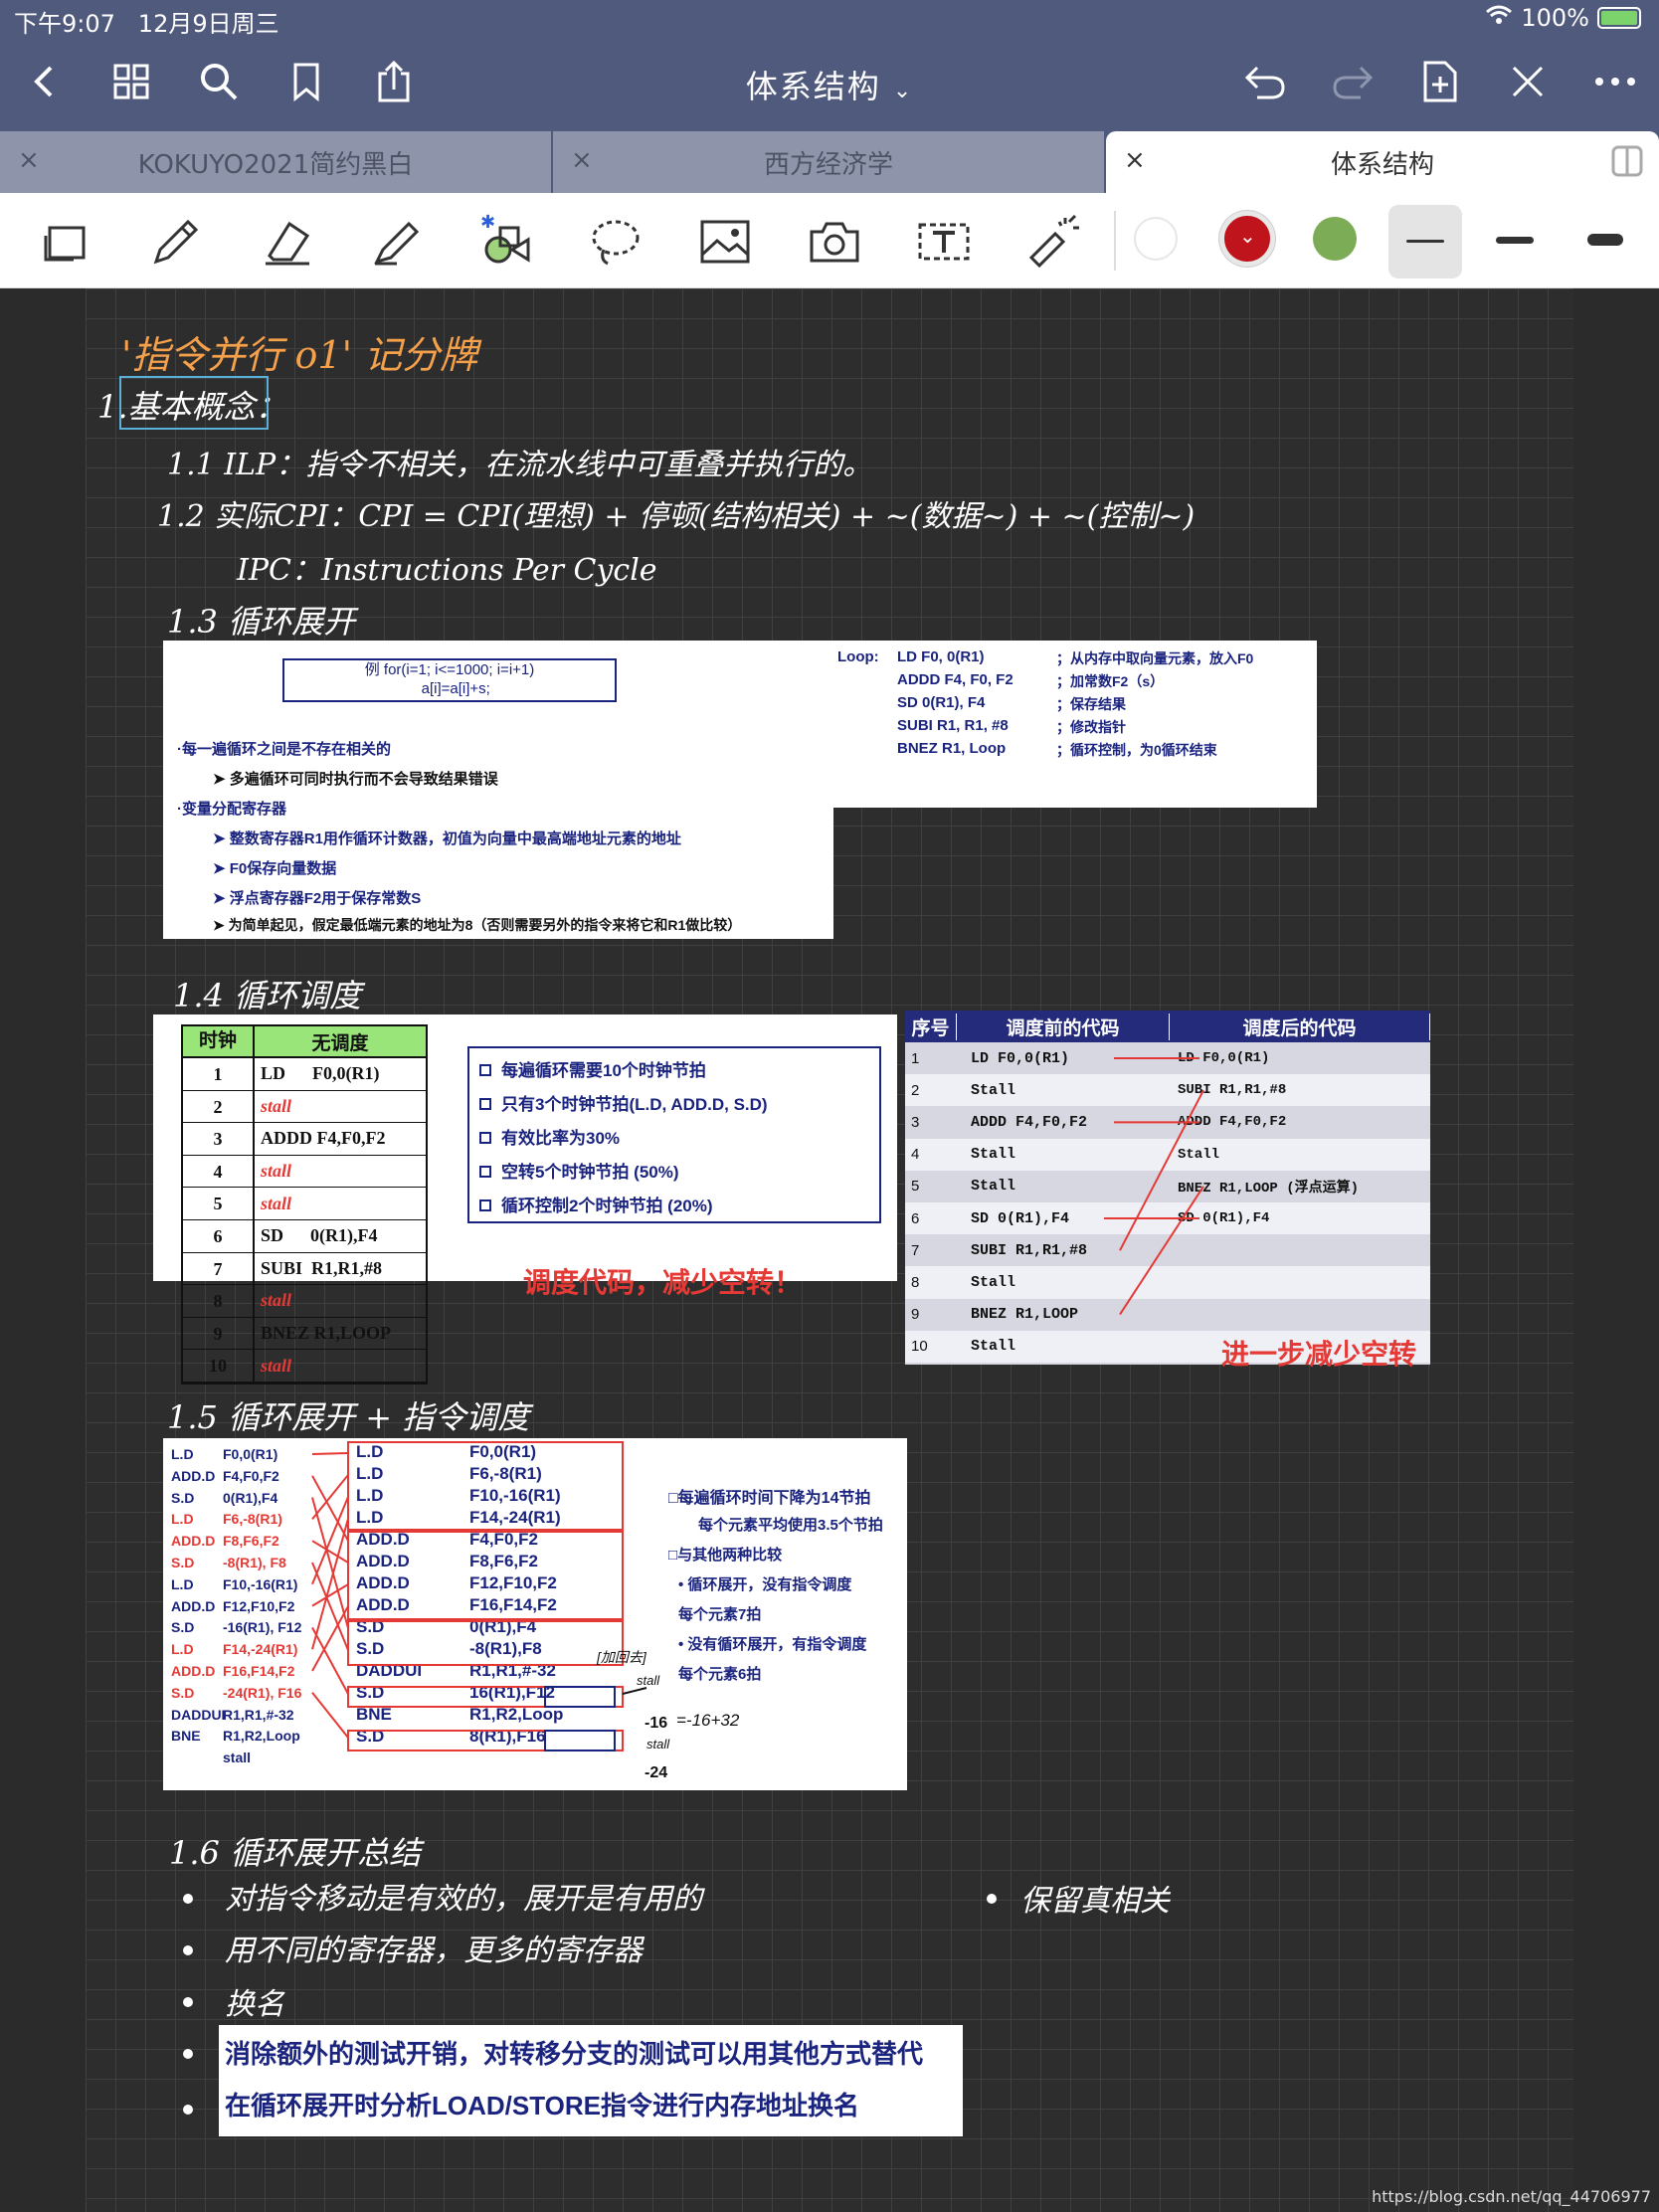 This screenshot has width=1659, height=2212. What do you see at coordinates (1605, 240) in the screenshot?
I see `stroke-thick` at bounding box center [1605, 240].